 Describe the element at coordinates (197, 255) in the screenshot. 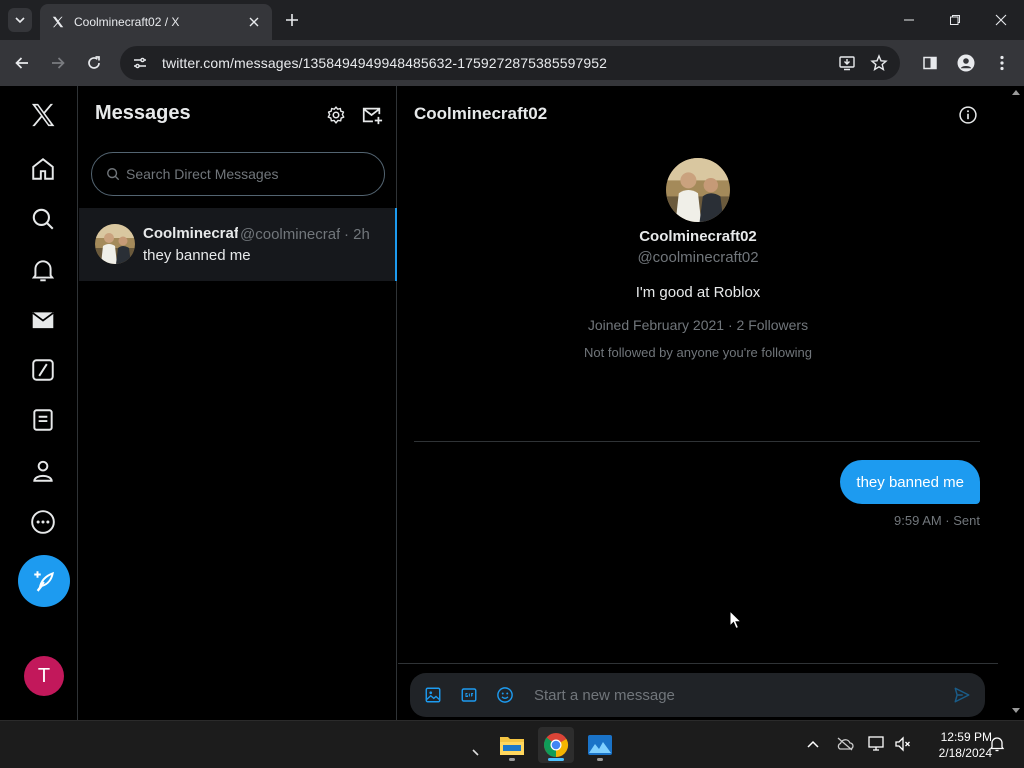

I see `conversation-preview: they banned me` at that location.